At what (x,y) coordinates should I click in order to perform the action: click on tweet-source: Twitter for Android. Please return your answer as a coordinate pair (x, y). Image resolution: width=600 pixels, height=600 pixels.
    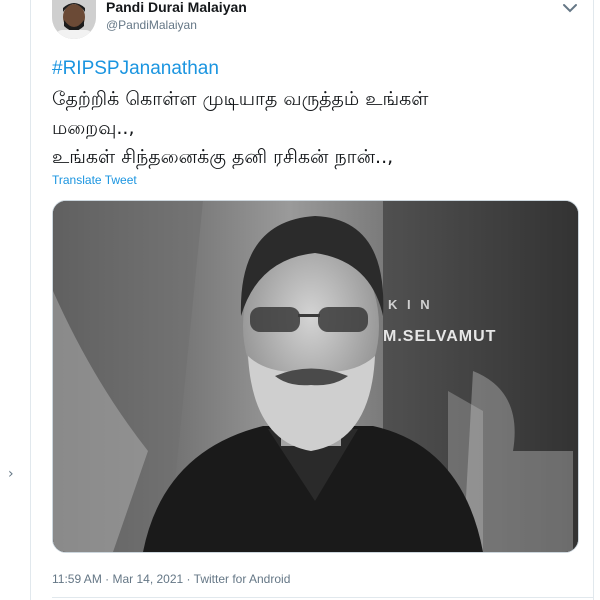
    Looking at the image, I should click on (242, 579).